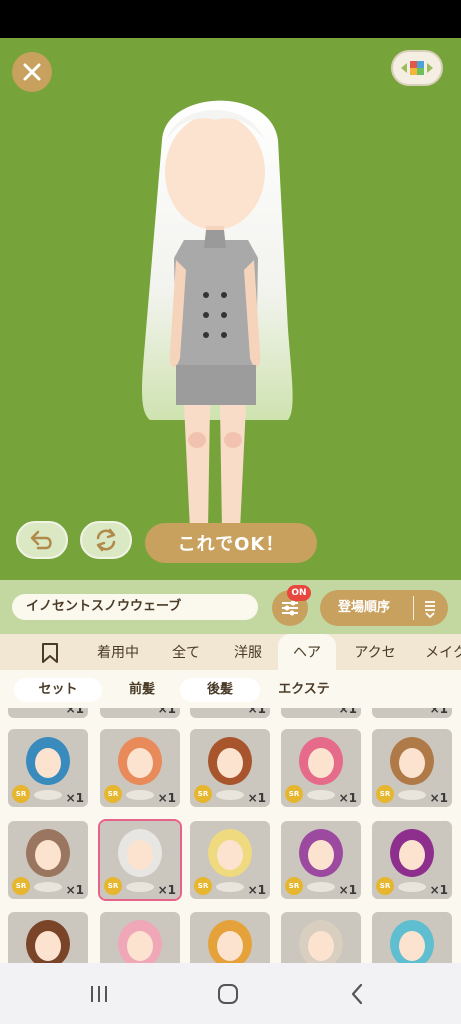 This screenshot has width=461, height=1024. Describe the element at coordinates (217, 321) in the screenshot. I see `avatar-figure` at that location.